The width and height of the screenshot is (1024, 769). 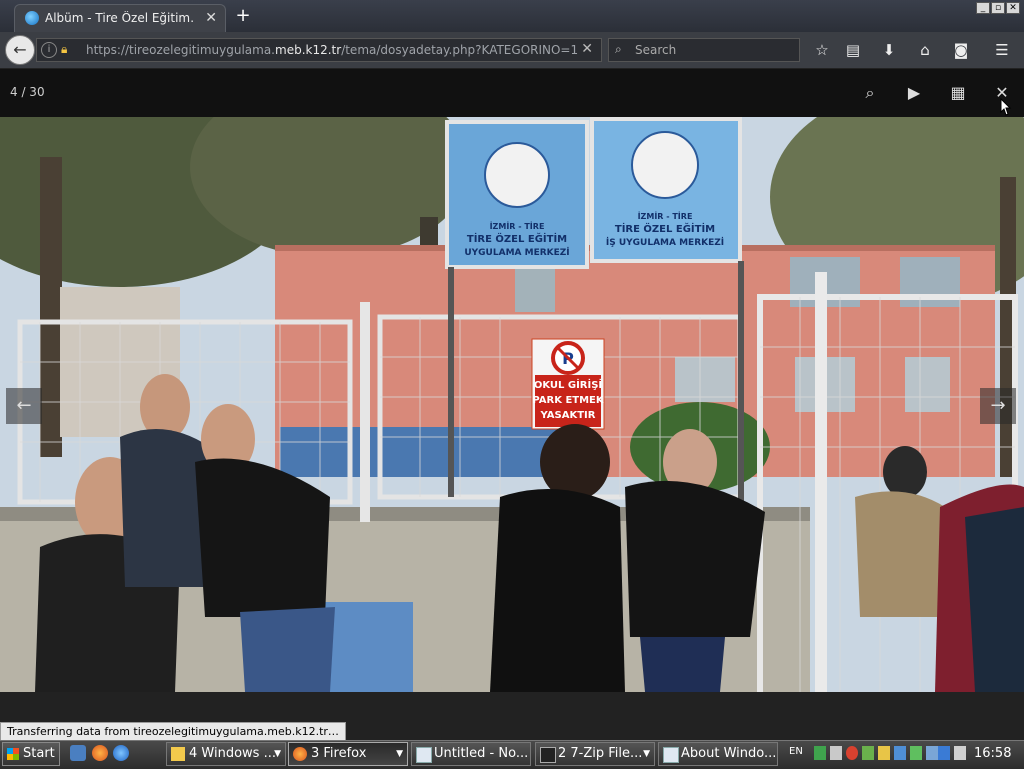 I want to click on maximize-button: ▫, so click(x=998, y=8).